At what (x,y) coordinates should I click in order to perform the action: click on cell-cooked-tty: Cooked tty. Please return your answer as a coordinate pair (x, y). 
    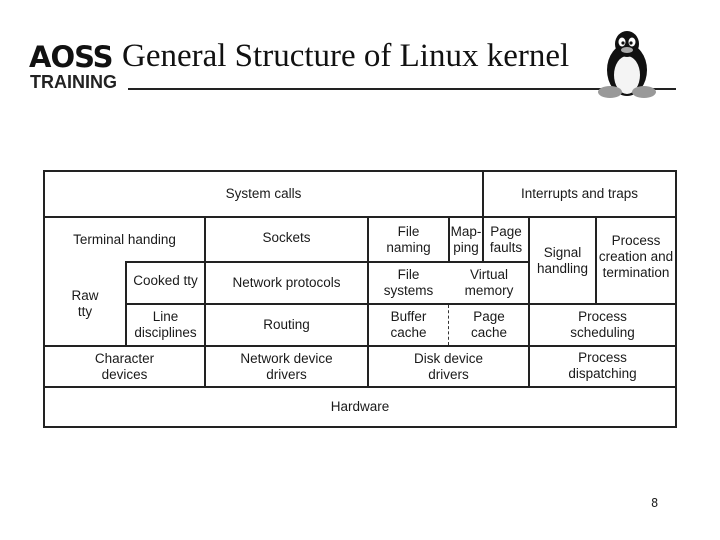
    Looking at the image, I should click on (165, 280).